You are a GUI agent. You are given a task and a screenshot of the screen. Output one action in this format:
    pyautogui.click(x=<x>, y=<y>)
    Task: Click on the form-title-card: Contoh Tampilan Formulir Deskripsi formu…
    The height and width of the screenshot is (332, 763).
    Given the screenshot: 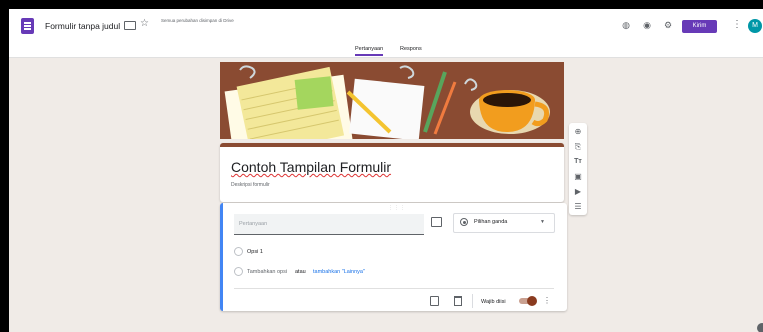 What is the action you would take?
    pyautogui.click(x=392, y=172)
    